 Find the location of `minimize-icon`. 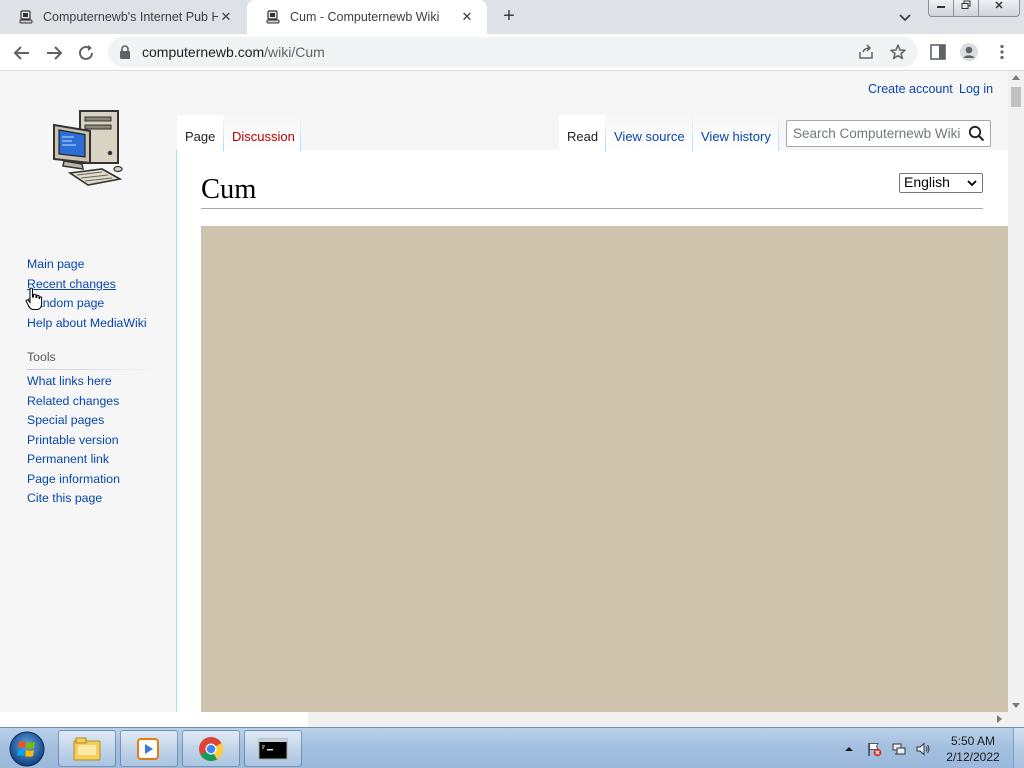

minimize-icon is located at coordinates (941, 7).